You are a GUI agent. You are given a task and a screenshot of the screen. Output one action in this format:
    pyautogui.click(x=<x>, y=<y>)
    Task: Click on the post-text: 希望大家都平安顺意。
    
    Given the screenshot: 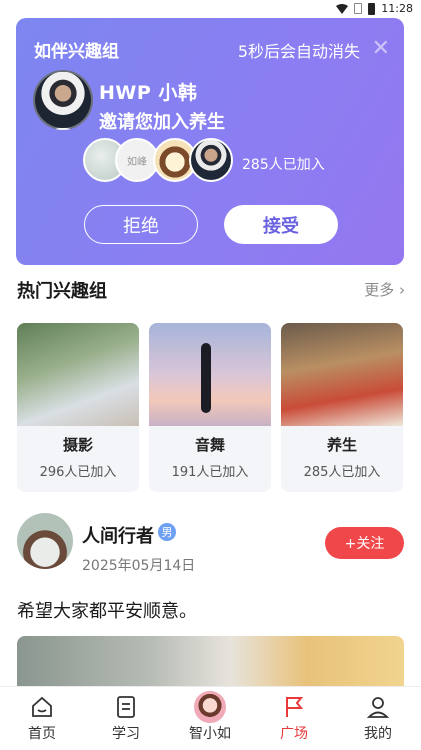 What is the action you would take?
    pyautogui.click(x=107, y=611)
    